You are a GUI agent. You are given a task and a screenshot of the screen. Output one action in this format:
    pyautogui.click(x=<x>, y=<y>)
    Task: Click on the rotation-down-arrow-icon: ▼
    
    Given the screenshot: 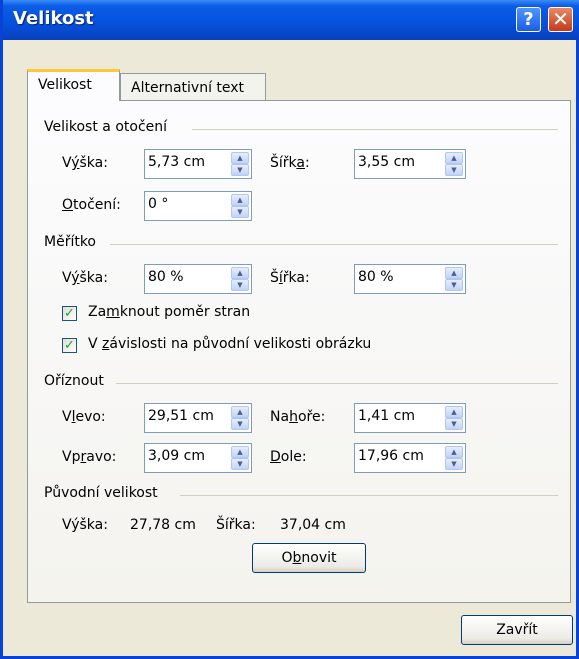 What is the action you would take?
    pyautogui.click(x=240, y=212)
    